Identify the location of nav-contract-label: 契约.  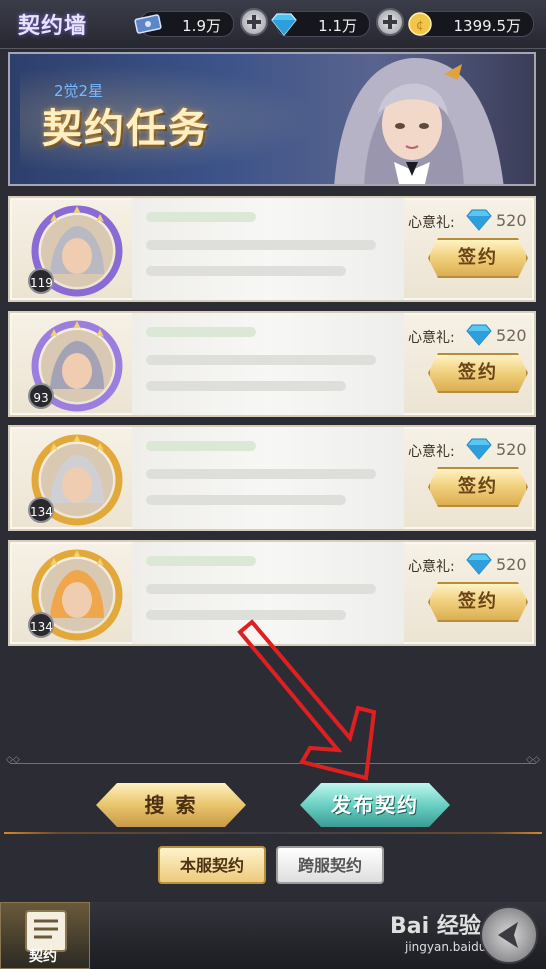
(43, 957).